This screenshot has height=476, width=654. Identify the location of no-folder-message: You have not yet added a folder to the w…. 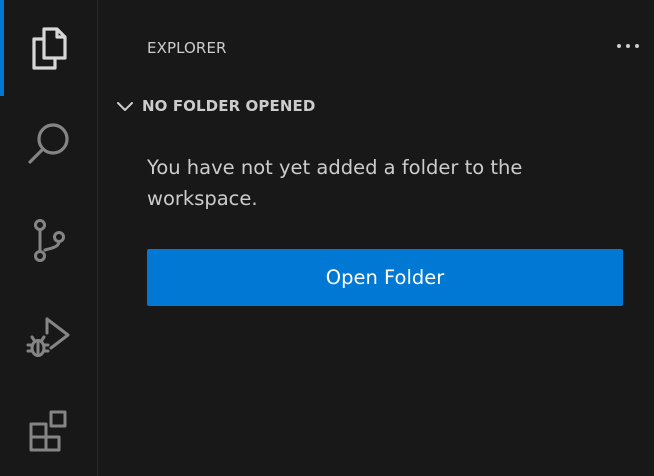
(335, 183).